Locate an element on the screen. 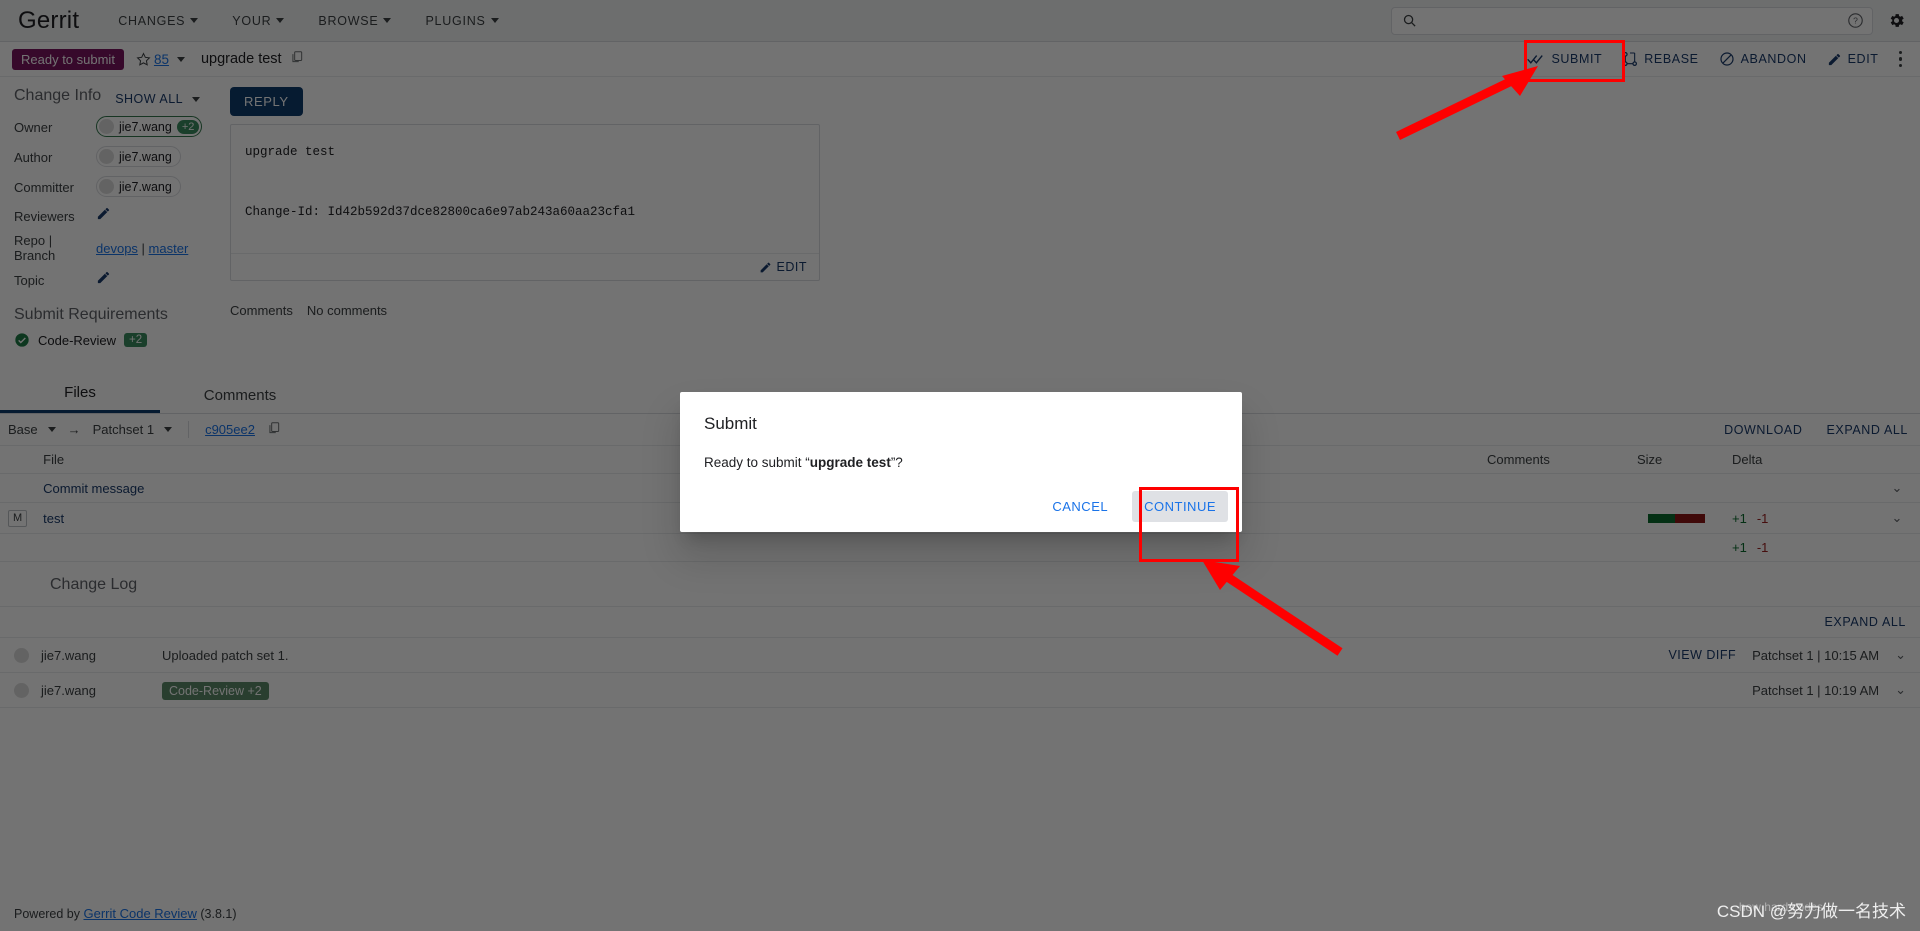 This screenshot has width=1920, height=931. cancel-button: CANCEL is located at coordinates (1080, 506).